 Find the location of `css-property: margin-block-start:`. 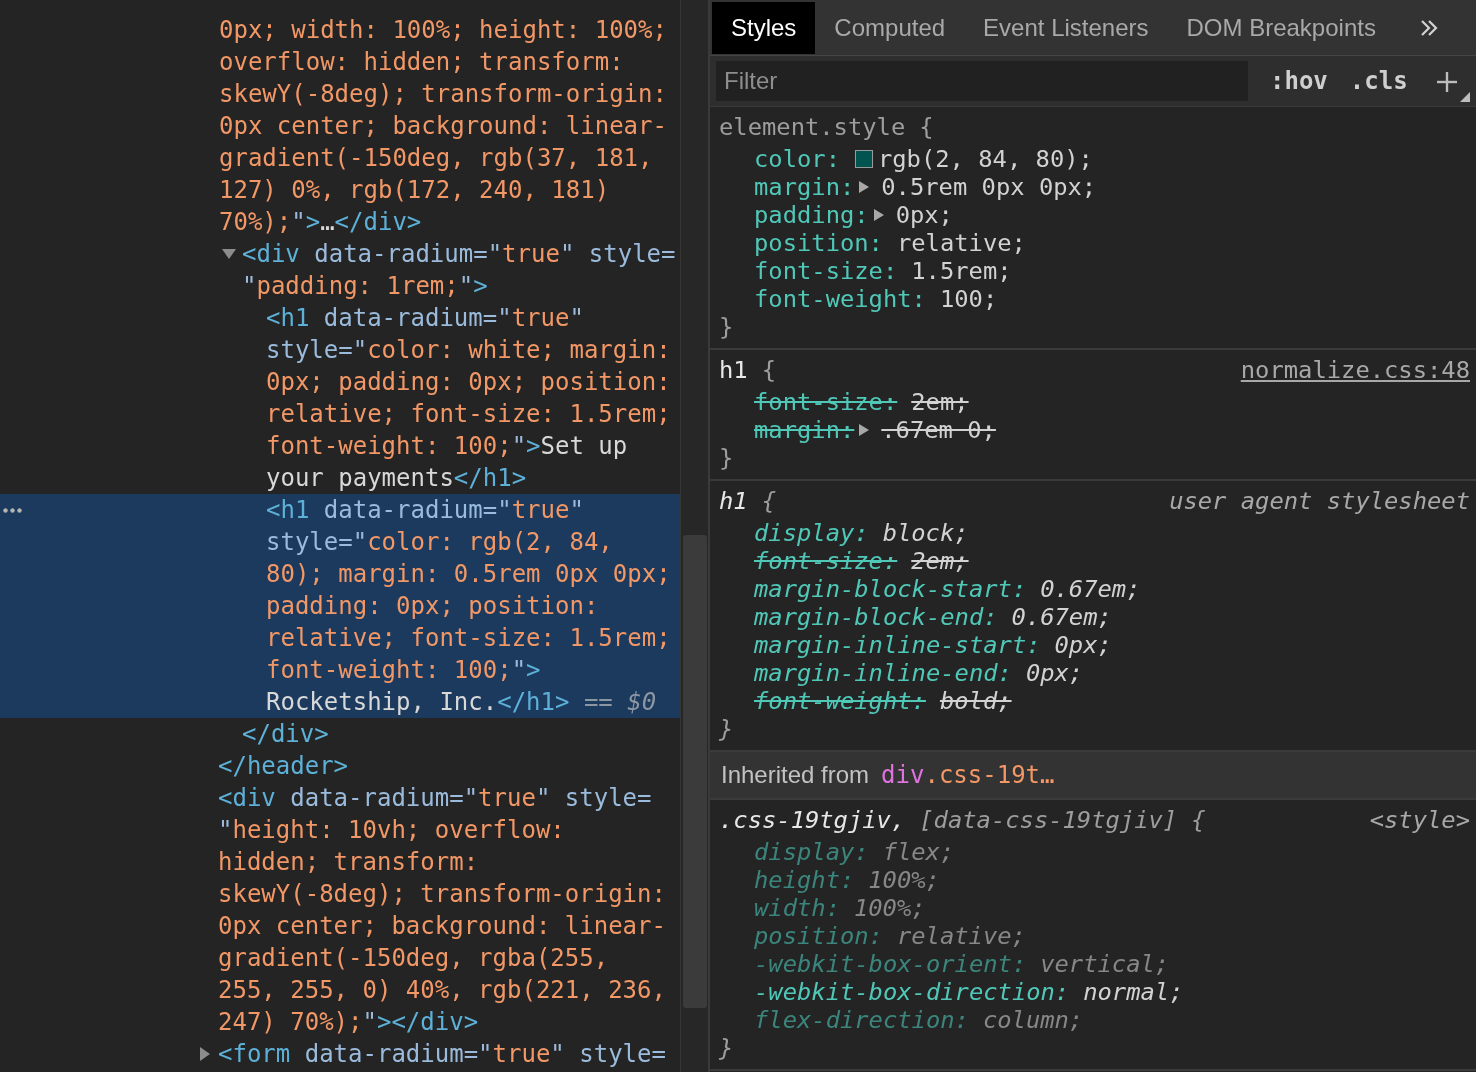

css-property: margin-block-start: is located at coordinates (890, 589).